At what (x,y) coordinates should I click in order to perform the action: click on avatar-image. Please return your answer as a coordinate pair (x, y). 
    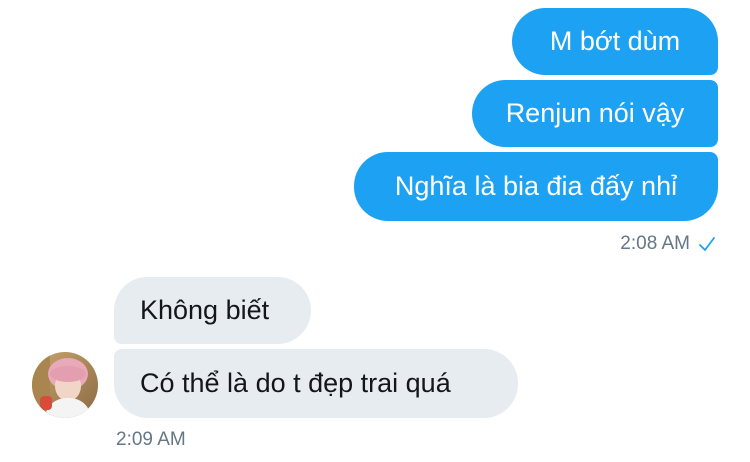
    Looking at the image, I should click on (65, 385).